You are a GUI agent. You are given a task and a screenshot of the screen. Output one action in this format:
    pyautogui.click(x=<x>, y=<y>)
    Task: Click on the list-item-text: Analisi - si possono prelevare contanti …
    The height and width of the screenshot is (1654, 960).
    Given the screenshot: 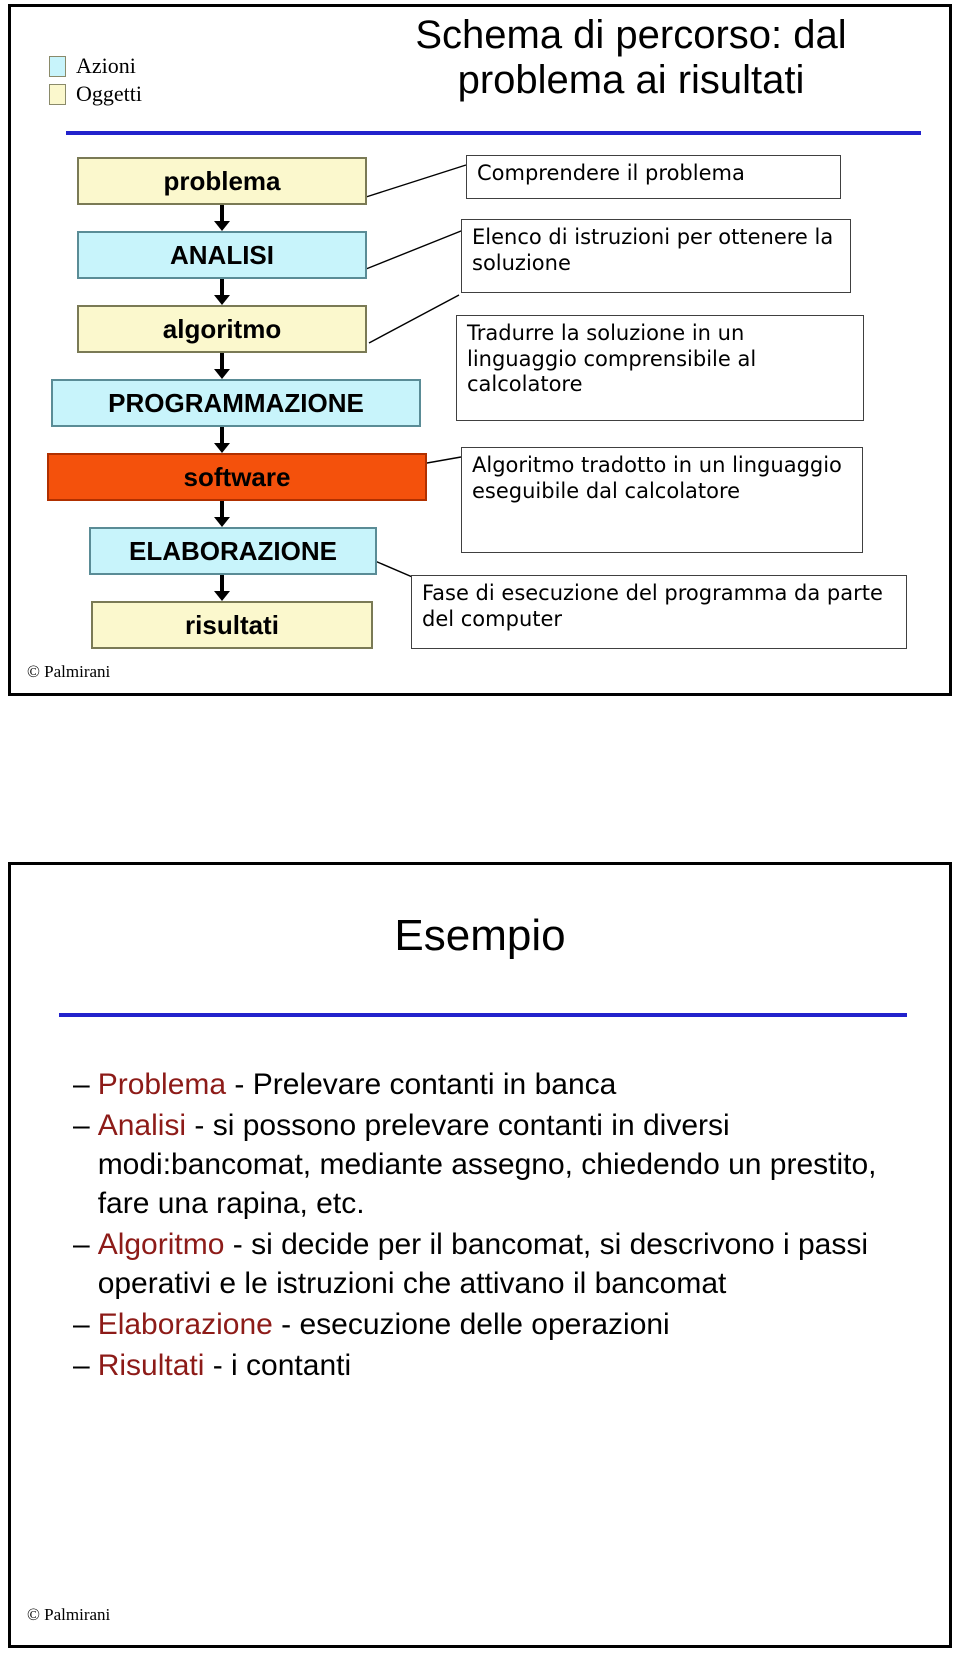 What is the action you would take?
    pyautogui.click(x=500, y=1164)
    